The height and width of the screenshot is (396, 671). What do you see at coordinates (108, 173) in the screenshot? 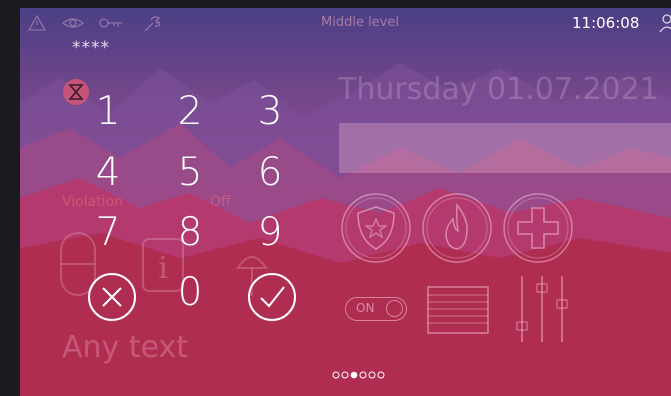
I see `key-4: 4` at bounding box center [108, 173].